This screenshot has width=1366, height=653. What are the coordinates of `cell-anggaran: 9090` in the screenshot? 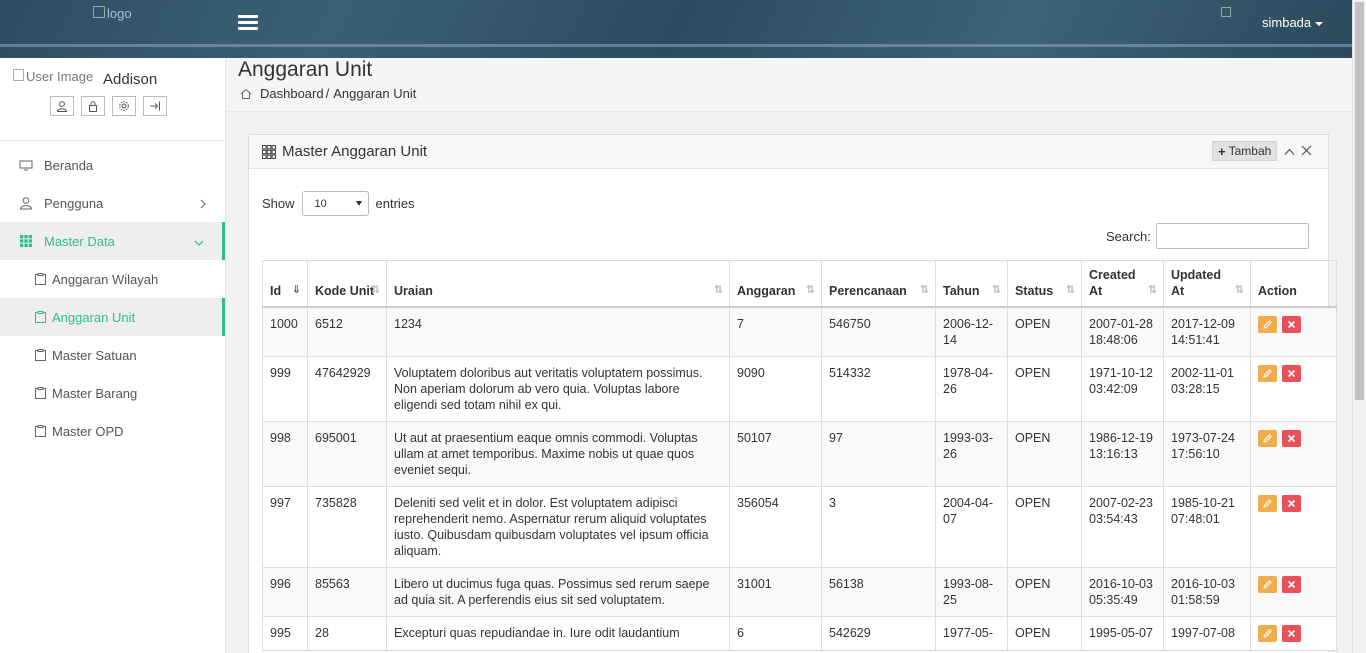 It's located at (775, 389).